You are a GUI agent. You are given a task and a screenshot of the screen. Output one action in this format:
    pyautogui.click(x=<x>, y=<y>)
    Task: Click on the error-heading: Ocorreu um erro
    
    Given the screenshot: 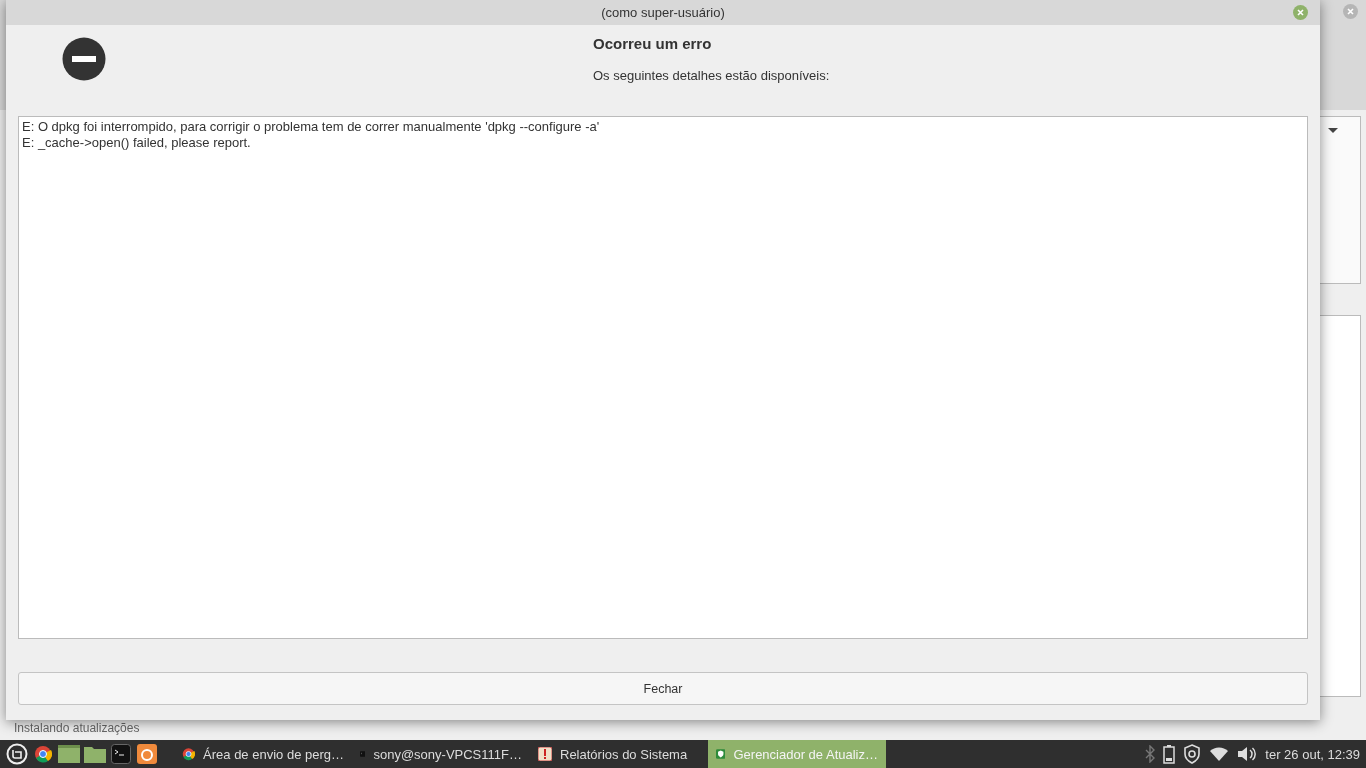 What is the action you would take?
    pyautogui.click(x=653, y=43)
    